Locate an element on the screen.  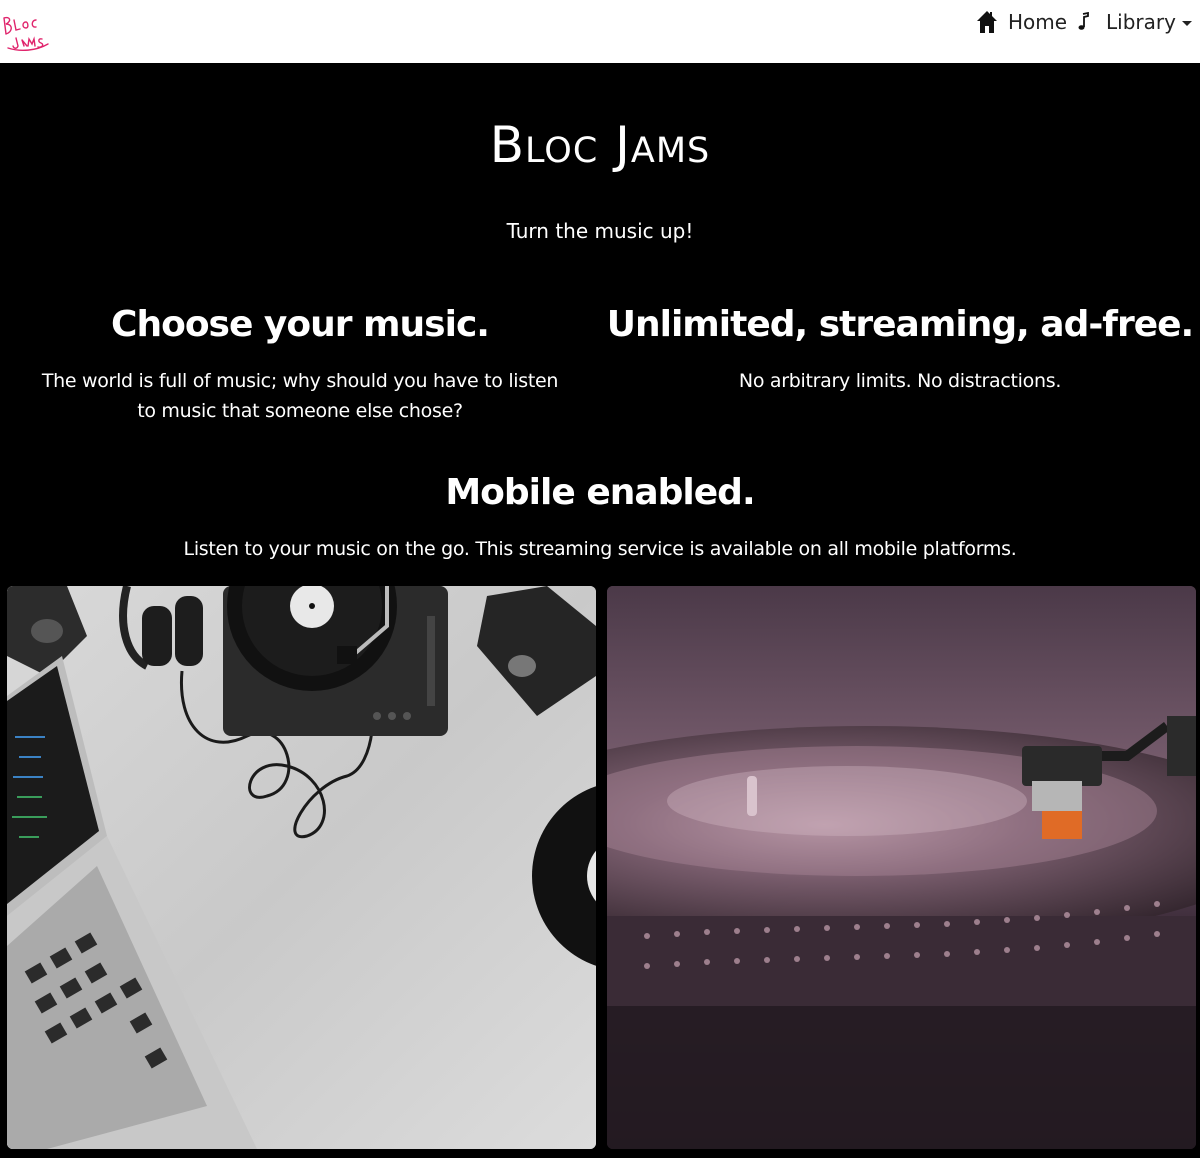
selling-point-title: Choose your music. is located at coordinates (300, 324).